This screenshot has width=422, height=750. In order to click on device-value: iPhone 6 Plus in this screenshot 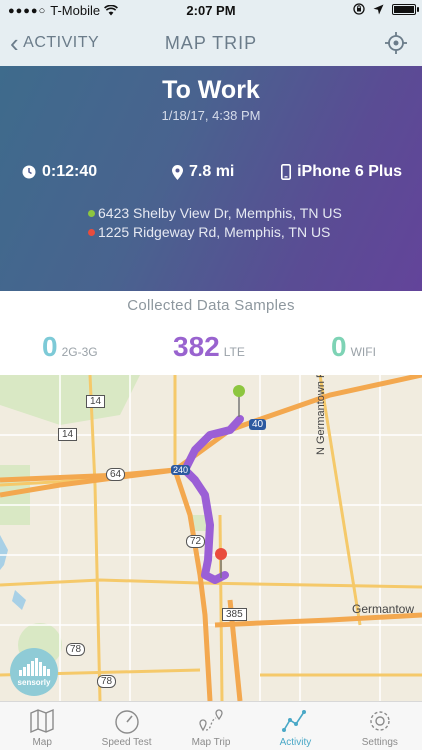, I will do `click(349, 171)`.